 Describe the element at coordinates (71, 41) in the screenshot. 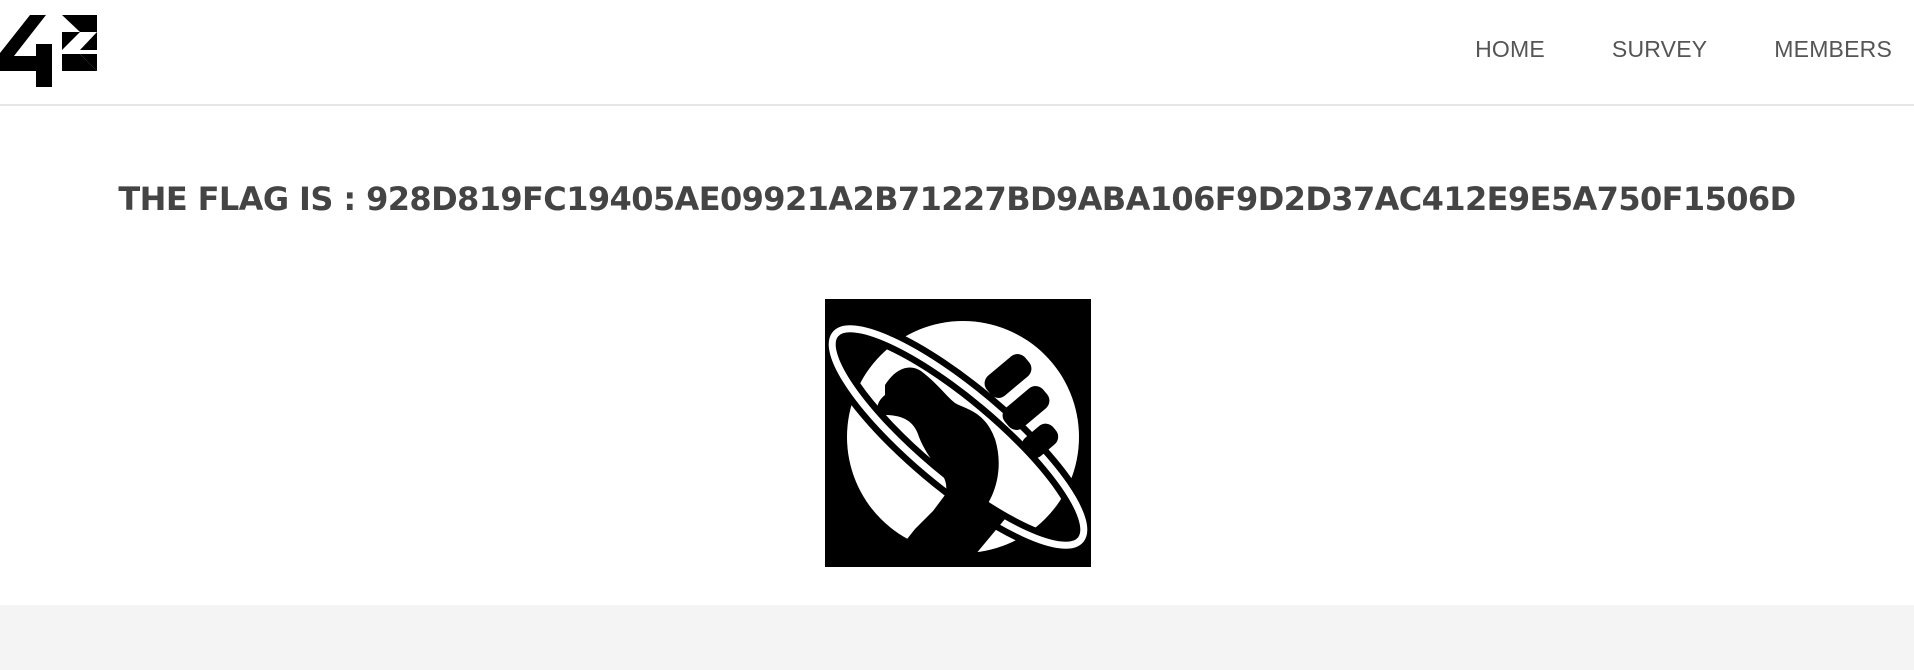

I see `logo-two-mid-left` at that location.